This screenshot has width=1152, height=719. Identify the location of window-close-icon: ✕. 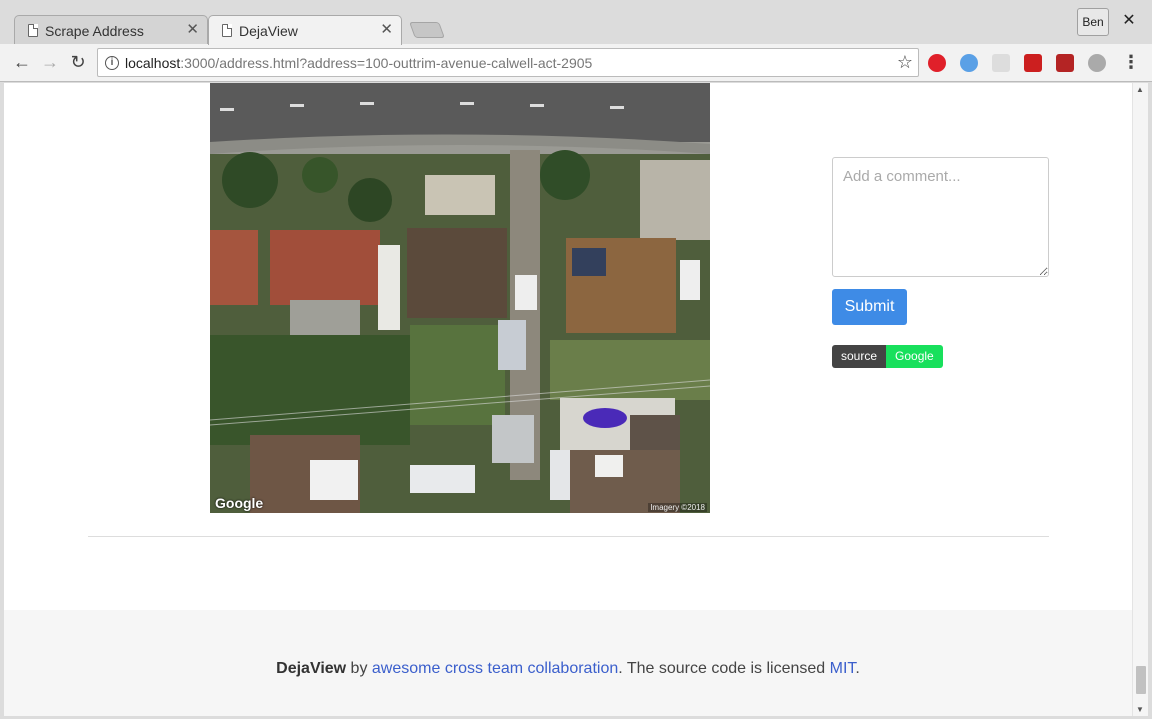
(1129, 21).